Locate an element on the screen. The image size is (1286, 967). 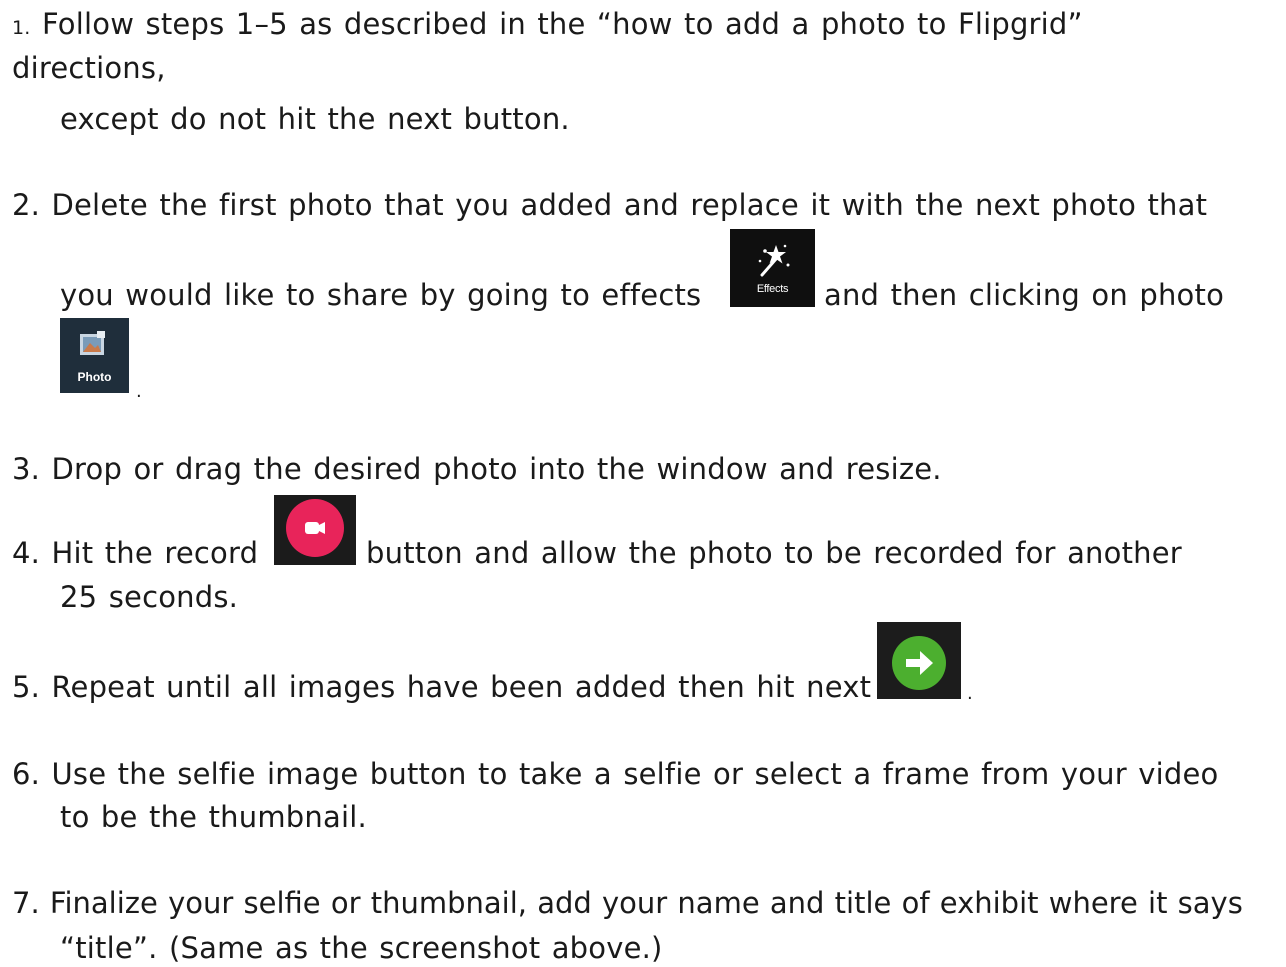
next-button-icon is located at coordinates (919, 660).